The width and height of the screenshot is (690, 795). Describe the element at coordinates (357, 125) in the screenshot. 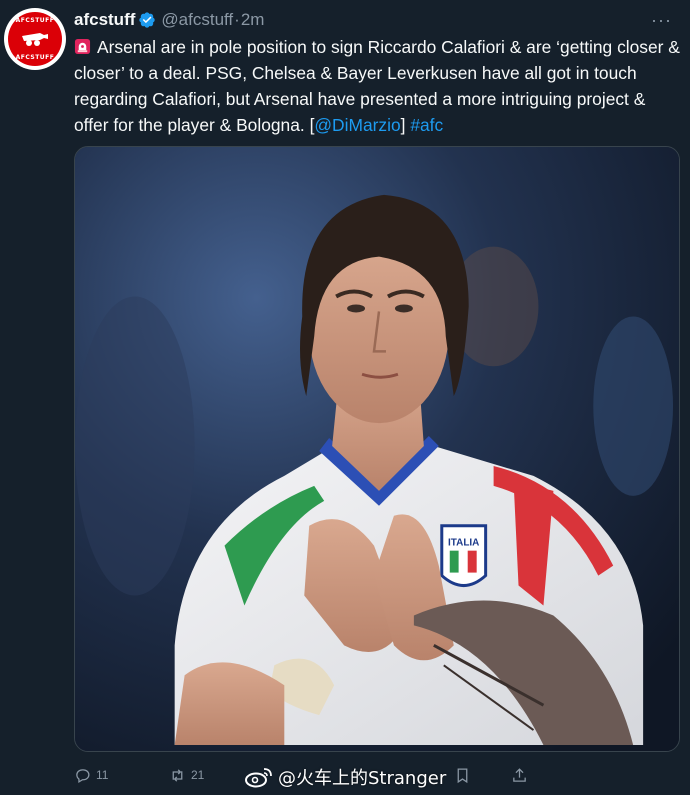

I see `mention-link: @DiMarzio` at that location.